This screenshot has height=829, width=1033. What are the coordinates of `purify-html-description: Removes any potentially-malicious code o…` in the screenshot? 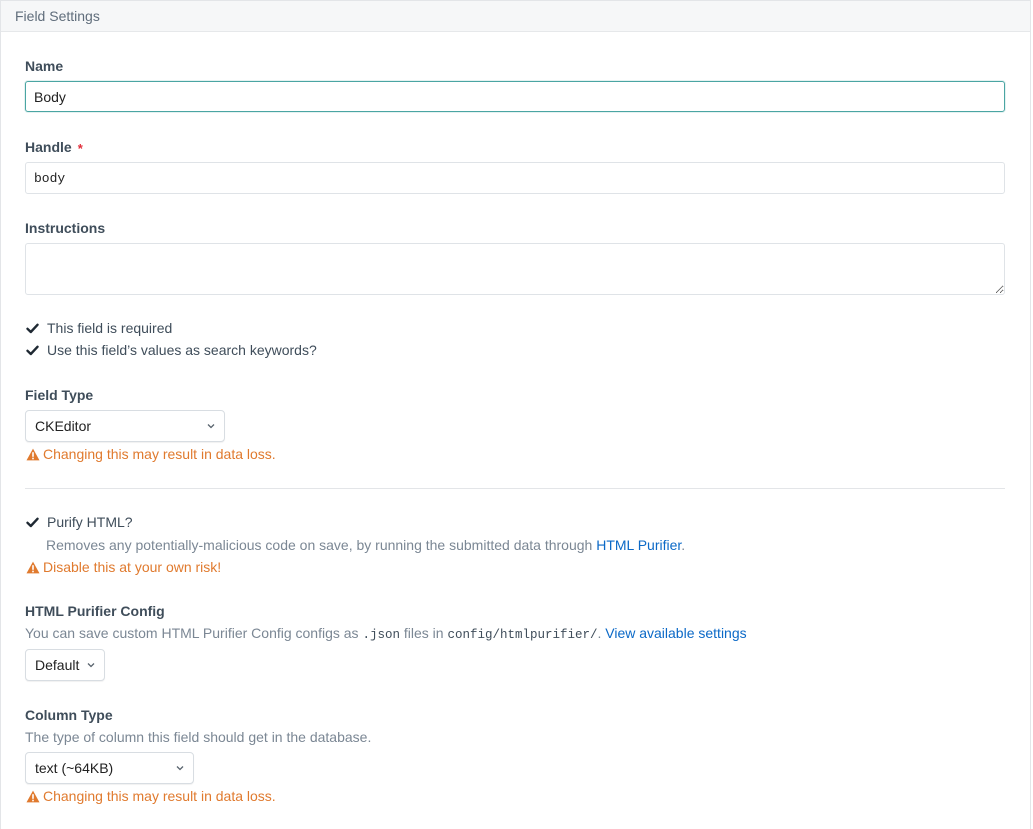 It's located at (365, 545).